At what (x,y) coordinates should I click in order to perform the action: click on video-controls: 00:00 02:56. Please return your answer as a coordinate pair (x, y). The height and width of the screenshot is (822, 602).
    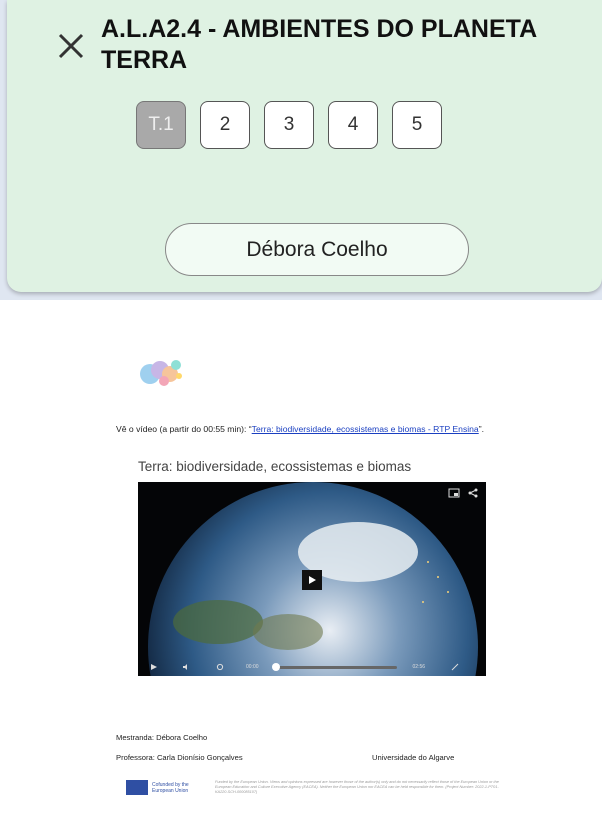
    Looking at the image, I should click on (312, 667).